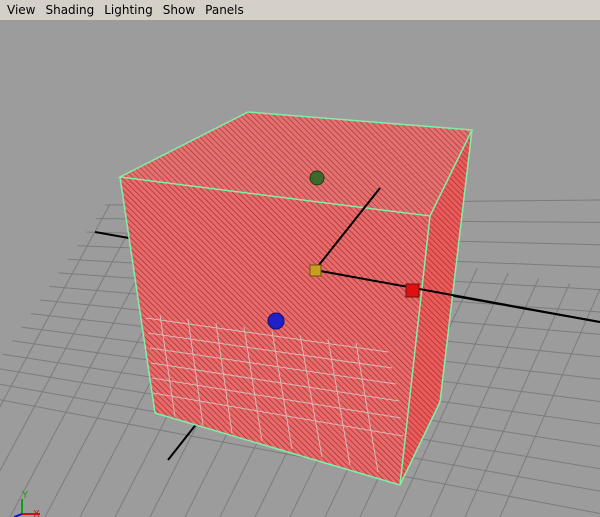  I want to click on menu-panels: Panels, so click(224, 10).